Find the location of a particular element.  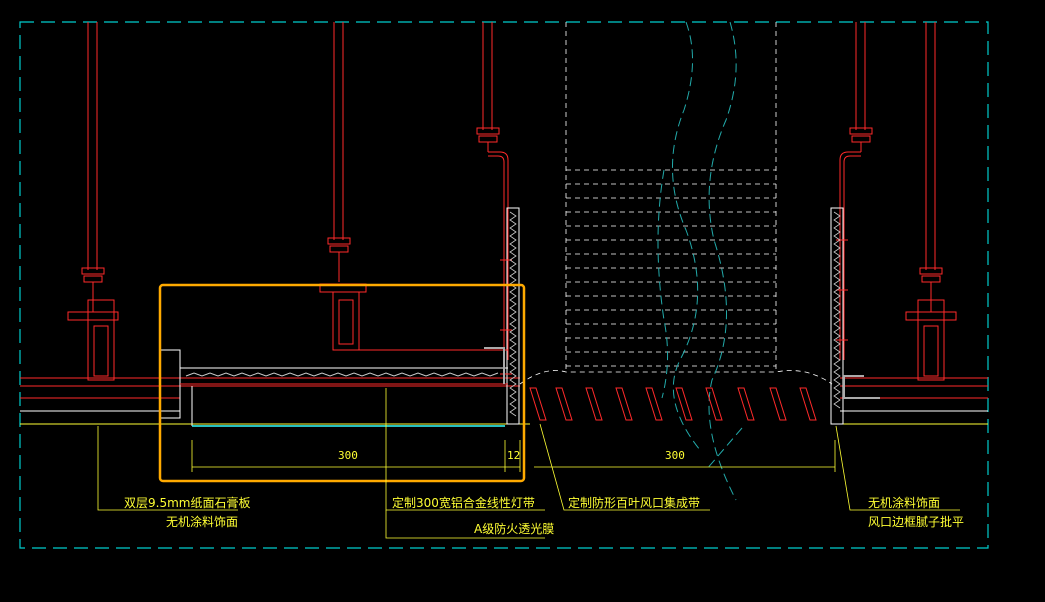

light-strip-housing is located at coordinates (333, 387).